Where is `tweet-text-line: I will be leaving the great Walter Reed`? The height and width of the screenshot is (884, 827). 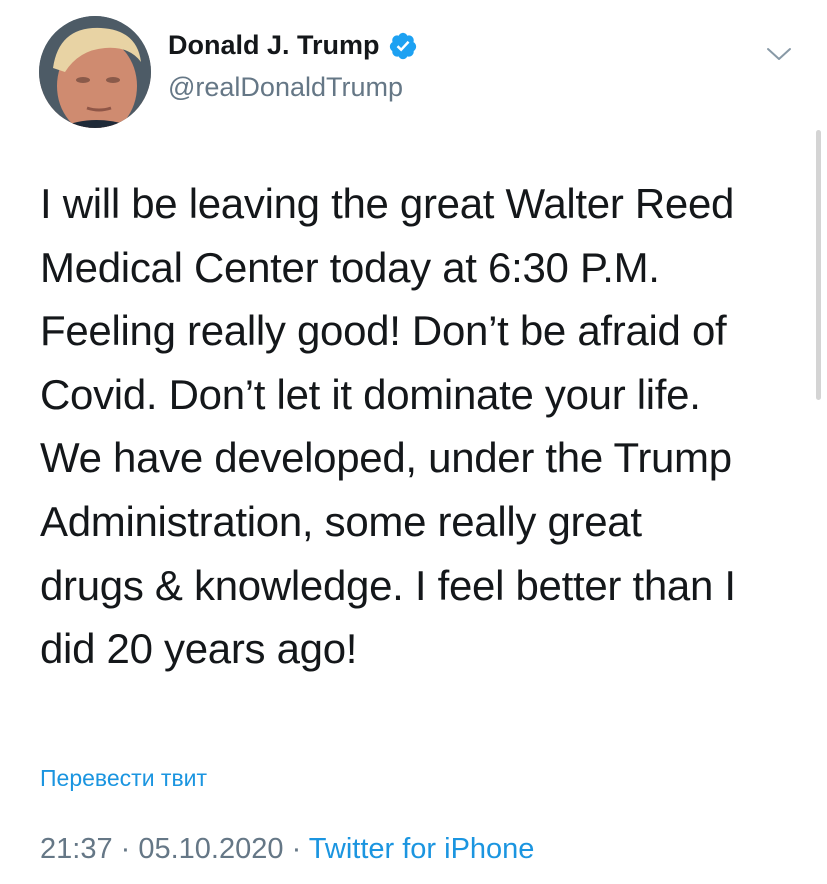
tweet-text-line: I will be leaving the great Walter Reed is located at coordinates (387, 203).